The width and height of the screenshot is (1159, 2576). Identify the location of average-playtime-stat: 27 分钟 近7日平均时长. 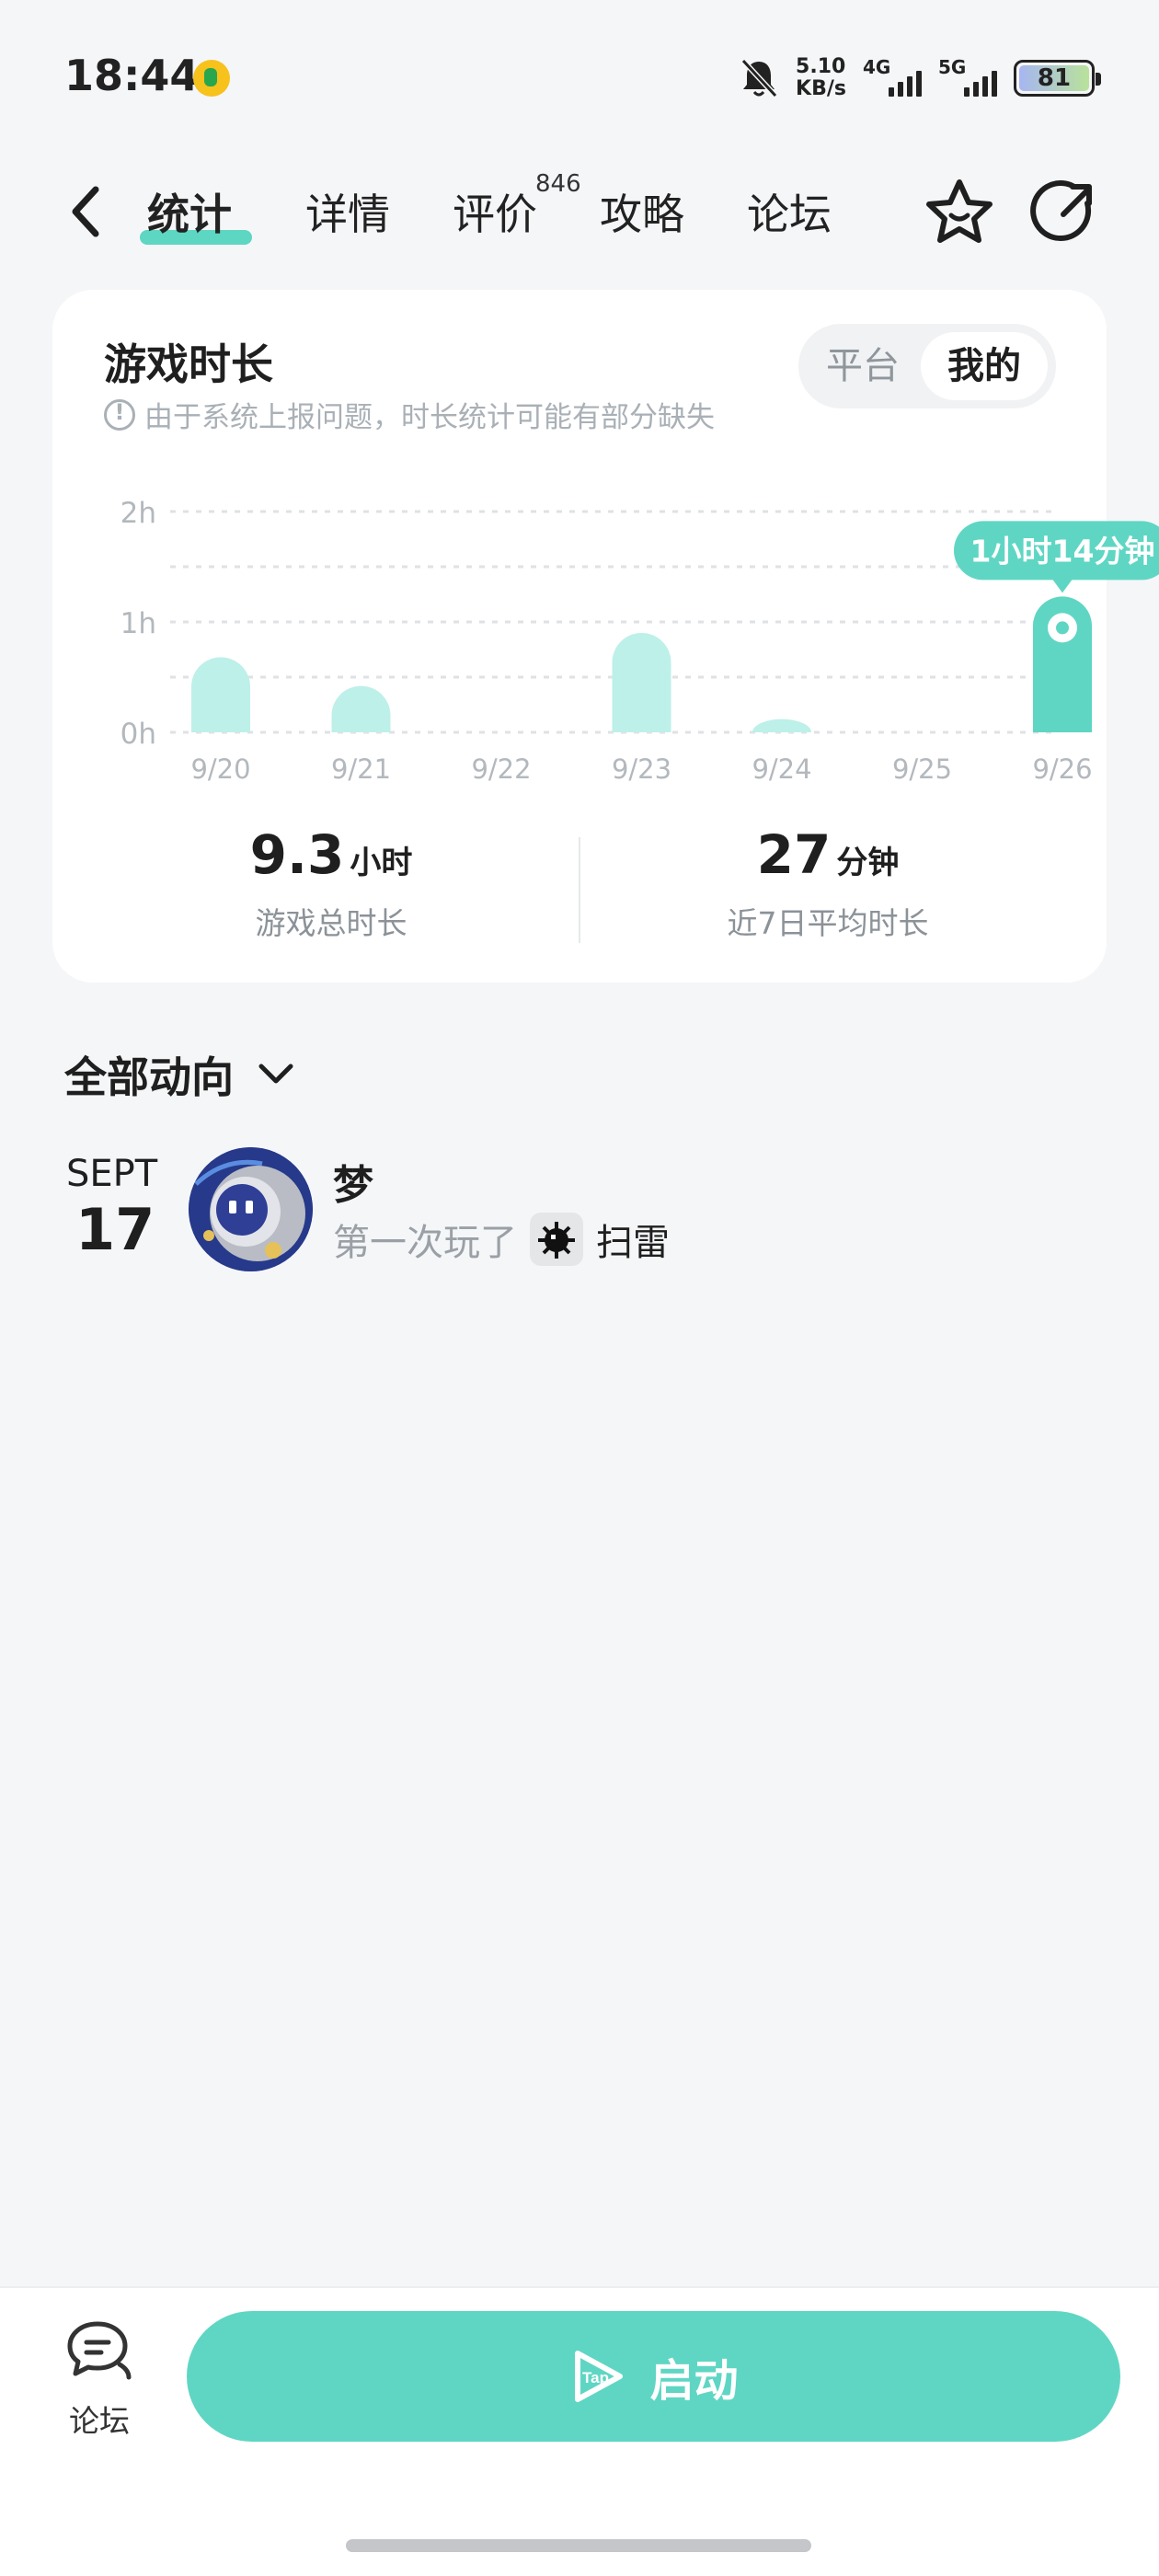
(828, 883).